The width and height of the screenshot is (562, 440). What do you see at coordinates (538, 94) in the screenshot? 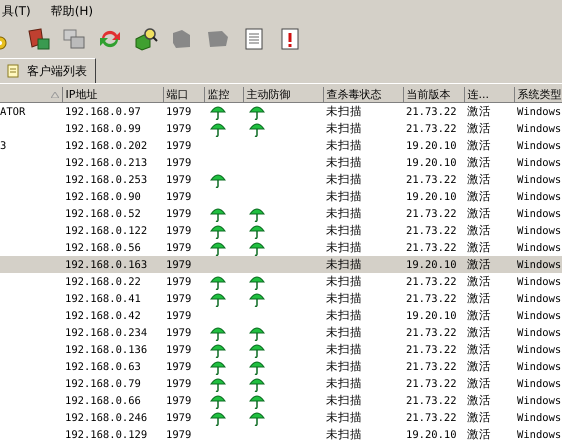
I see `column-header: 系统类型` at bounding box center [538, 94].